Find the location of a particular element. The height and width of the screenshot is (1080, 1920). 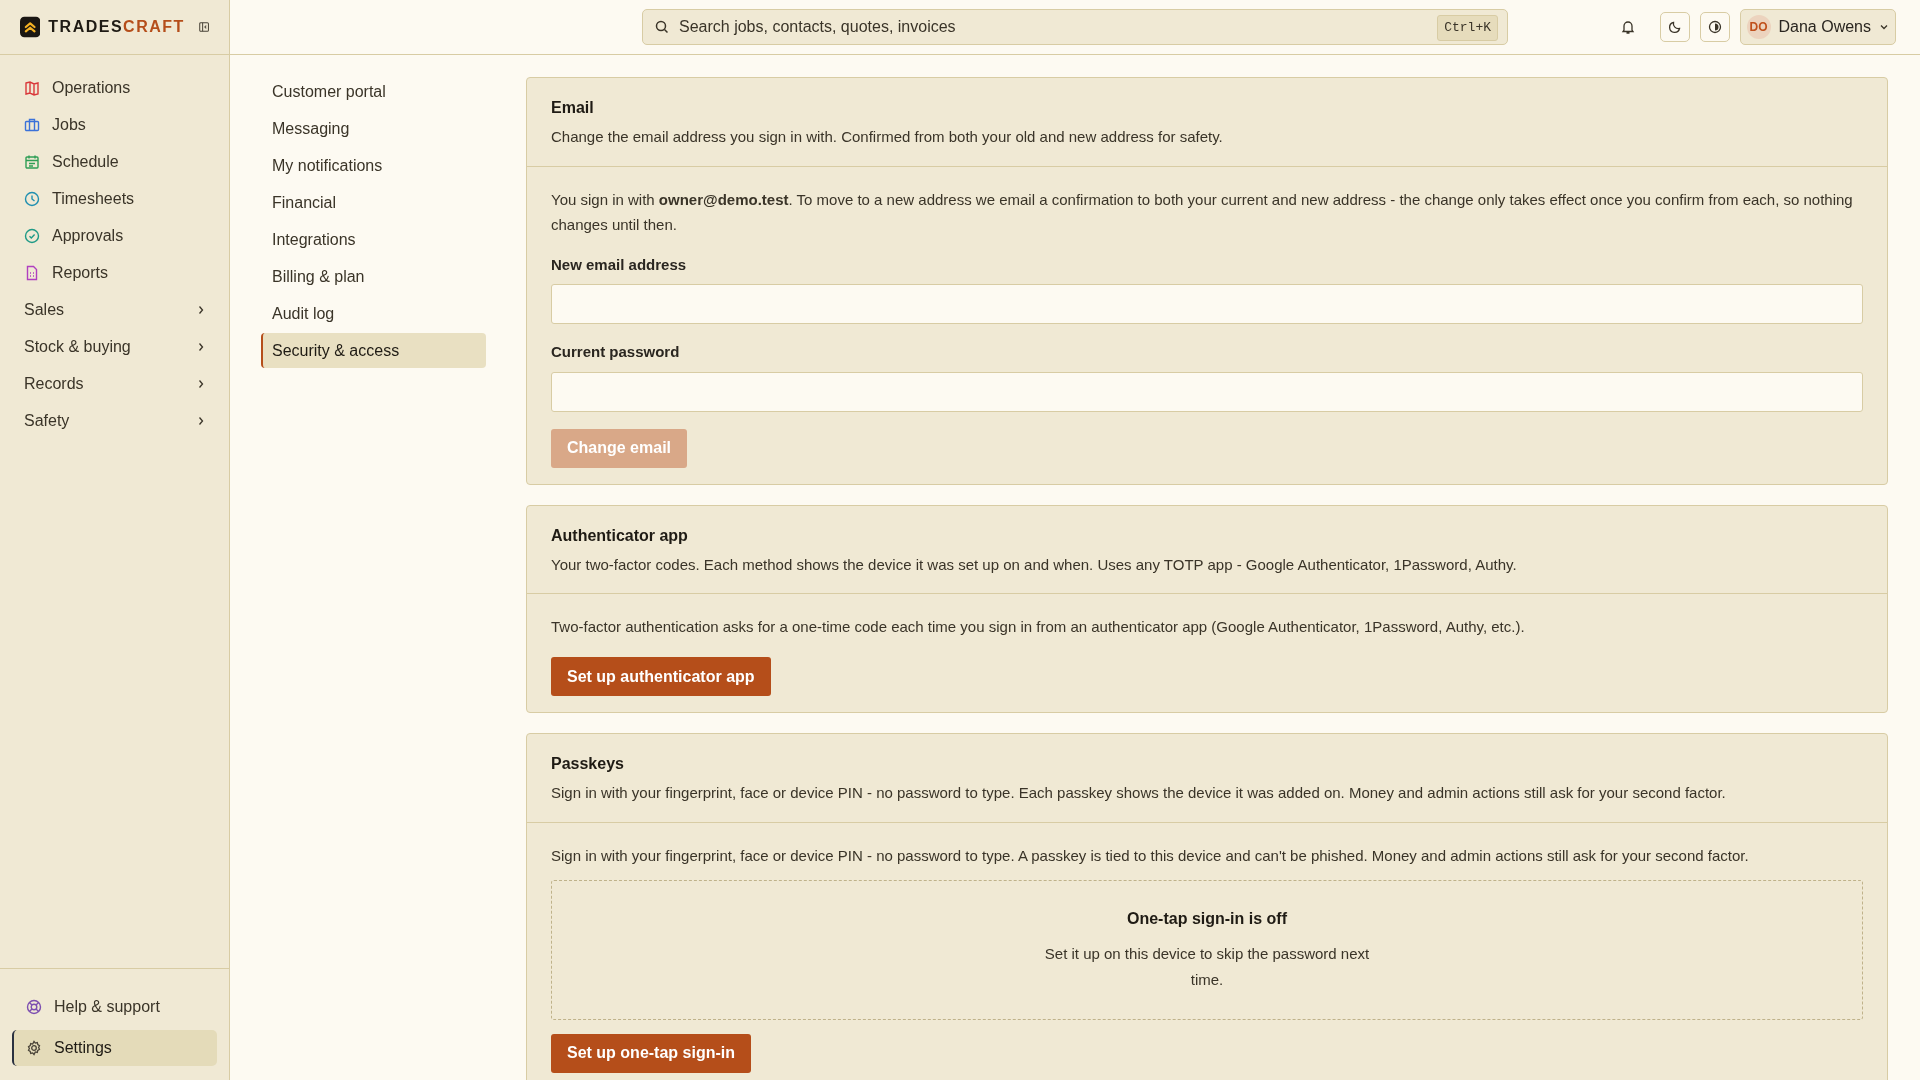

contrast-icon is located at coordinates (1714, 27).